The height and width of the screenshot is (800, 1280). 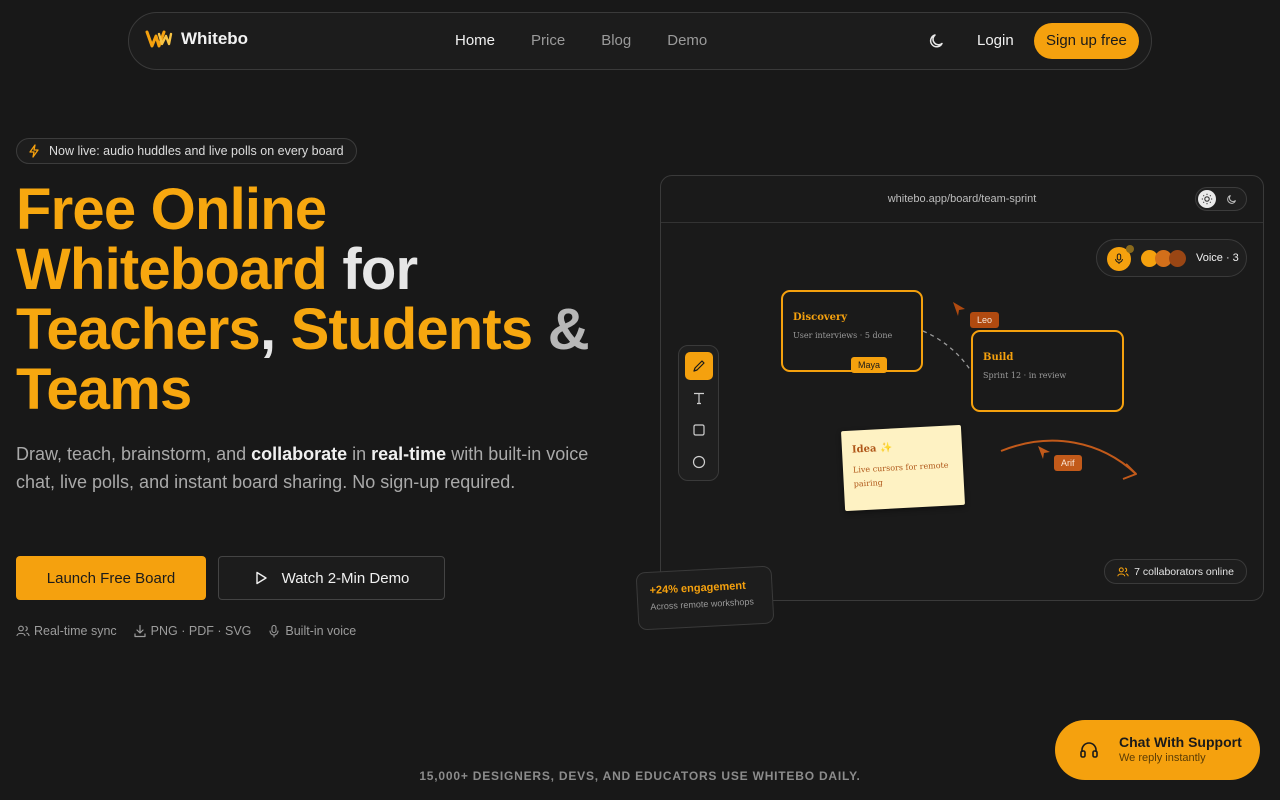 I want to click on watch-demo-label: Watch 2-Min Demo, so click(x=345, y=578).